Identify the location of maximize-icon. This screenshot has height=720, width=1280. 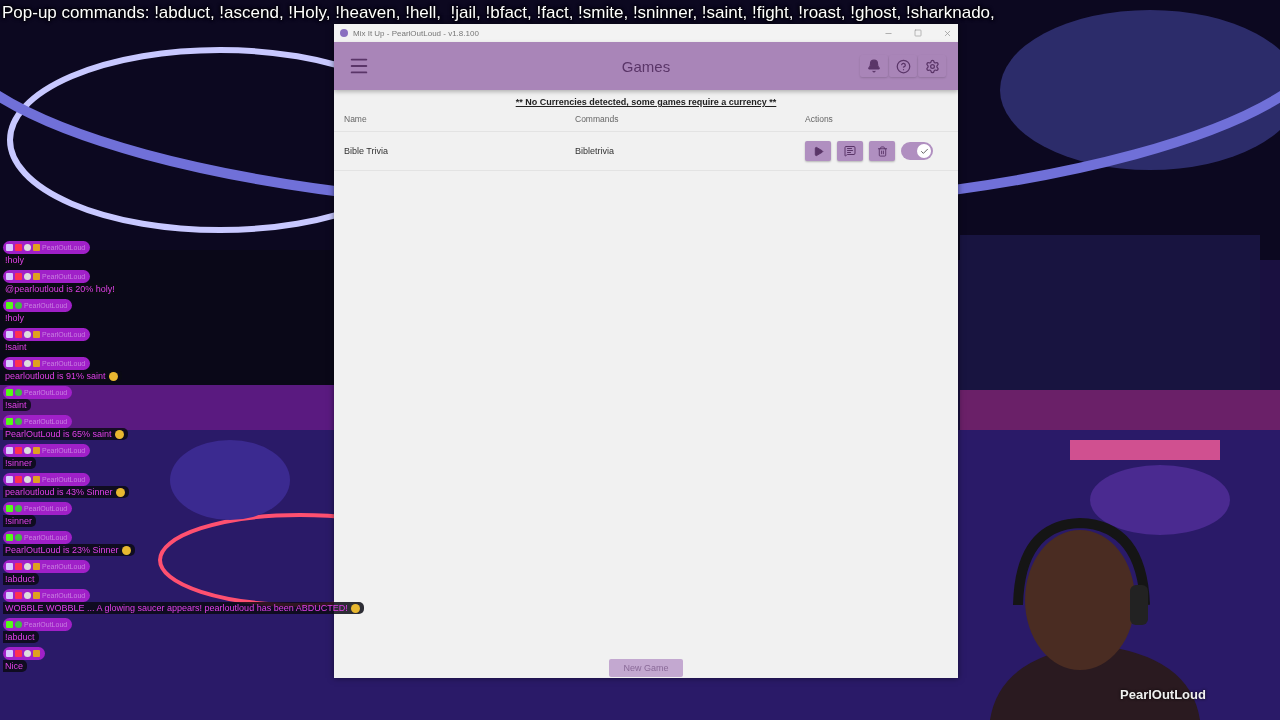
(918, 33).